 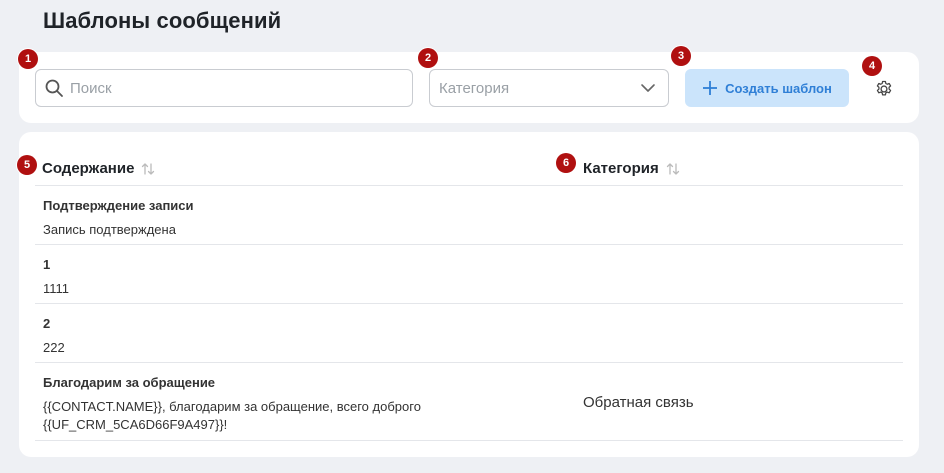 I want to click on row-title: Подтверждение записи, so click(x=118, y=205).